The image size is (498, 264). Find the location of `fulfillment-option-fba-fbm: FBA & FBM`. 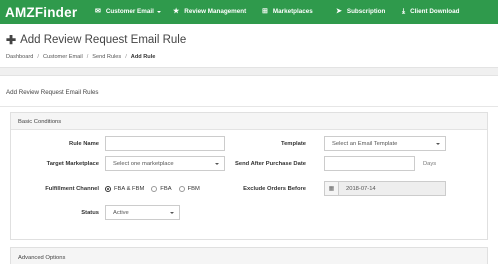

fulfillment-option-fba-fbm: FBA & FBM is located at coordinates (124, 189).